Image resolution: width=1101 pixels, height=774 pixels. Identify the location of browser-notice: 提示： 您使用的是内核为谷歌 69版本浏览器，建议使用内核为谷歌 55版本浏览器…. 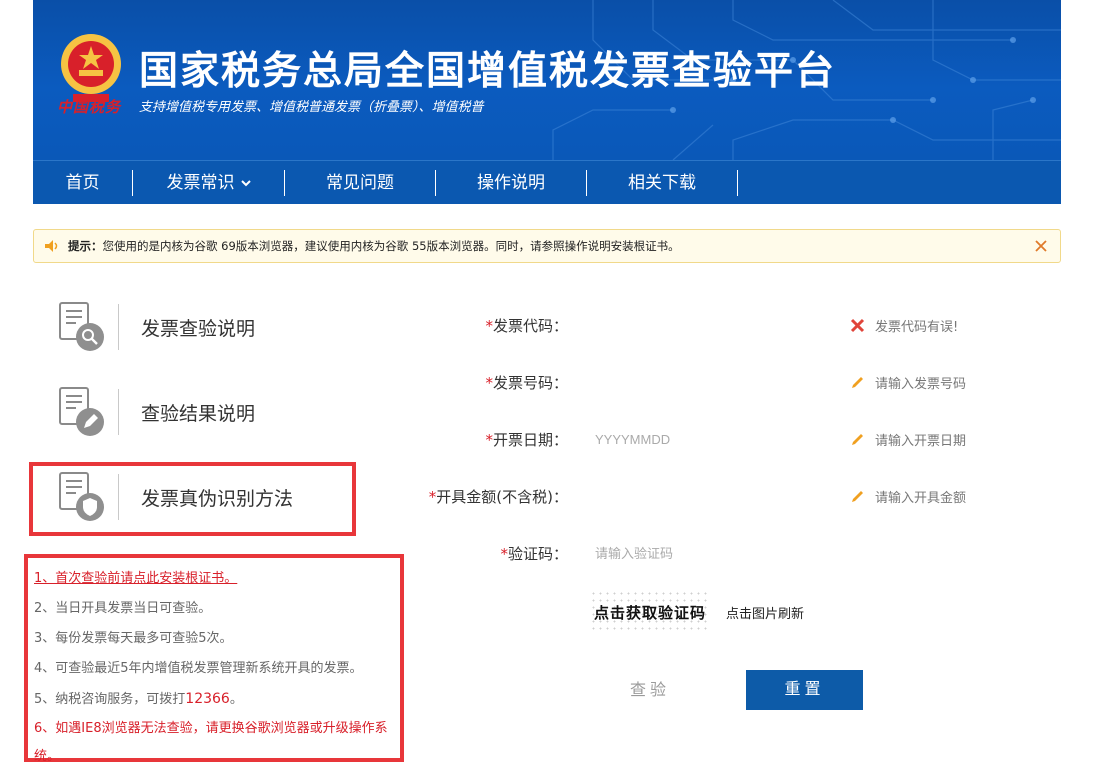
(547, 246).